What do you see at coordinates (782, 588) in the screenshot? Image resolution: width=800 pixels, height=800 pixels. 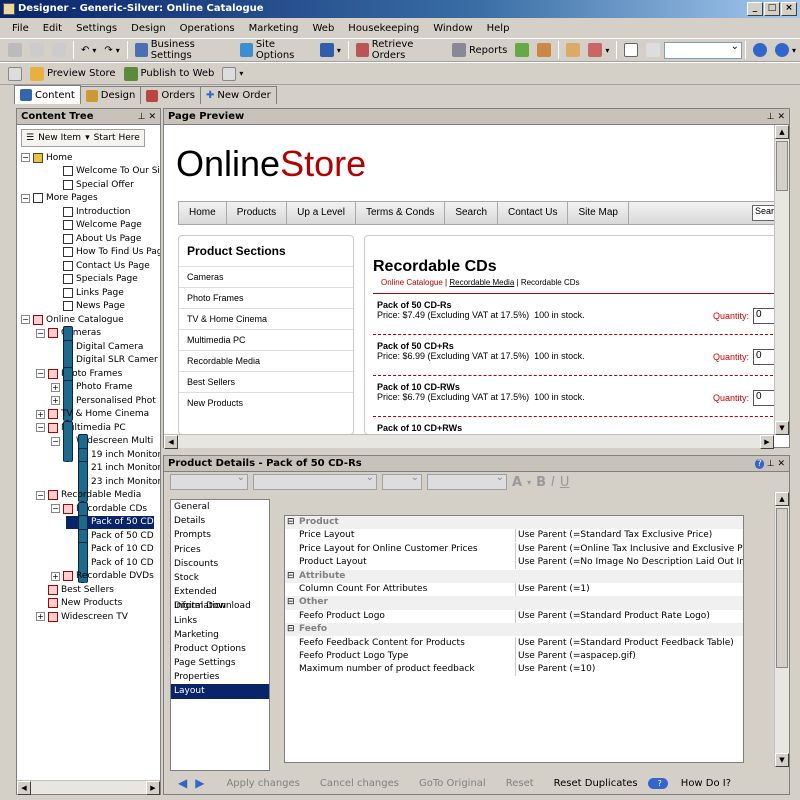 I see `scroll-thumb` at bounding box center [782, 588].